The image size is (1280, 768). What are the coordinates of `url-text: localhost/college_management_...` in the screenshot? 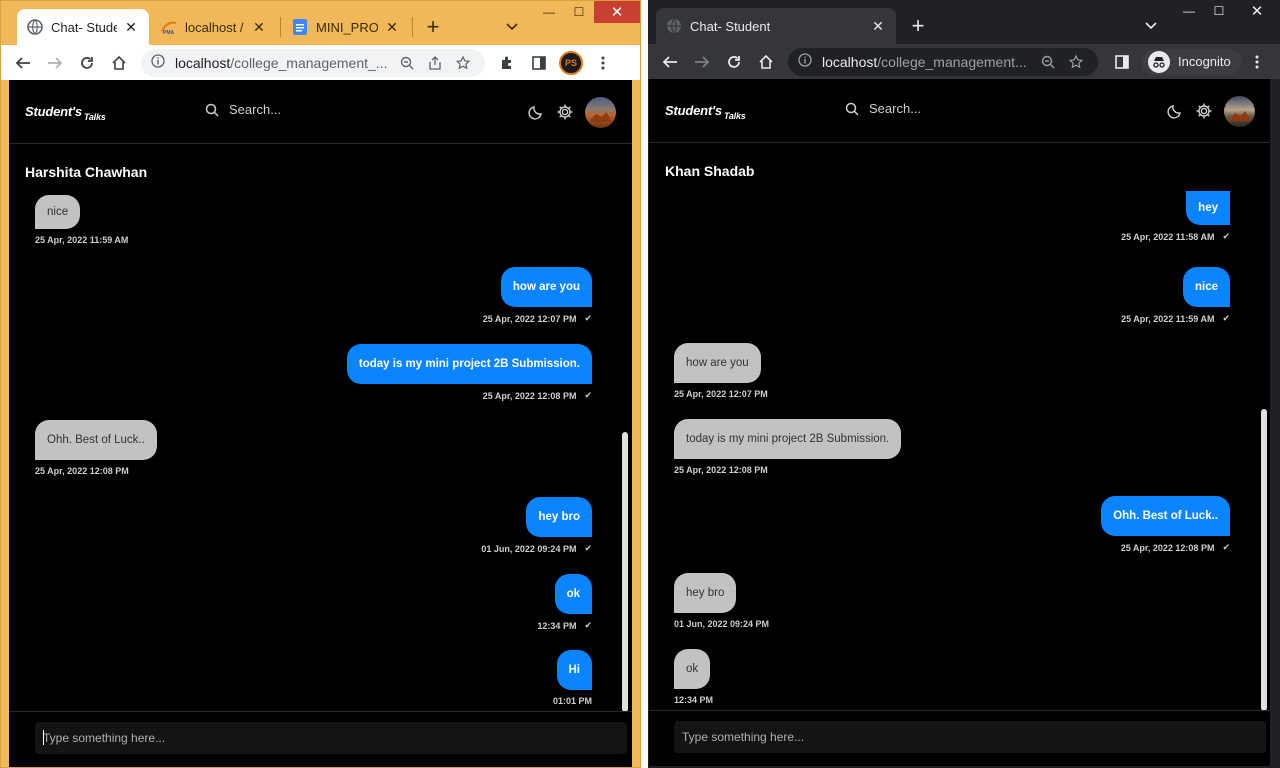 It's located at (281, 62).